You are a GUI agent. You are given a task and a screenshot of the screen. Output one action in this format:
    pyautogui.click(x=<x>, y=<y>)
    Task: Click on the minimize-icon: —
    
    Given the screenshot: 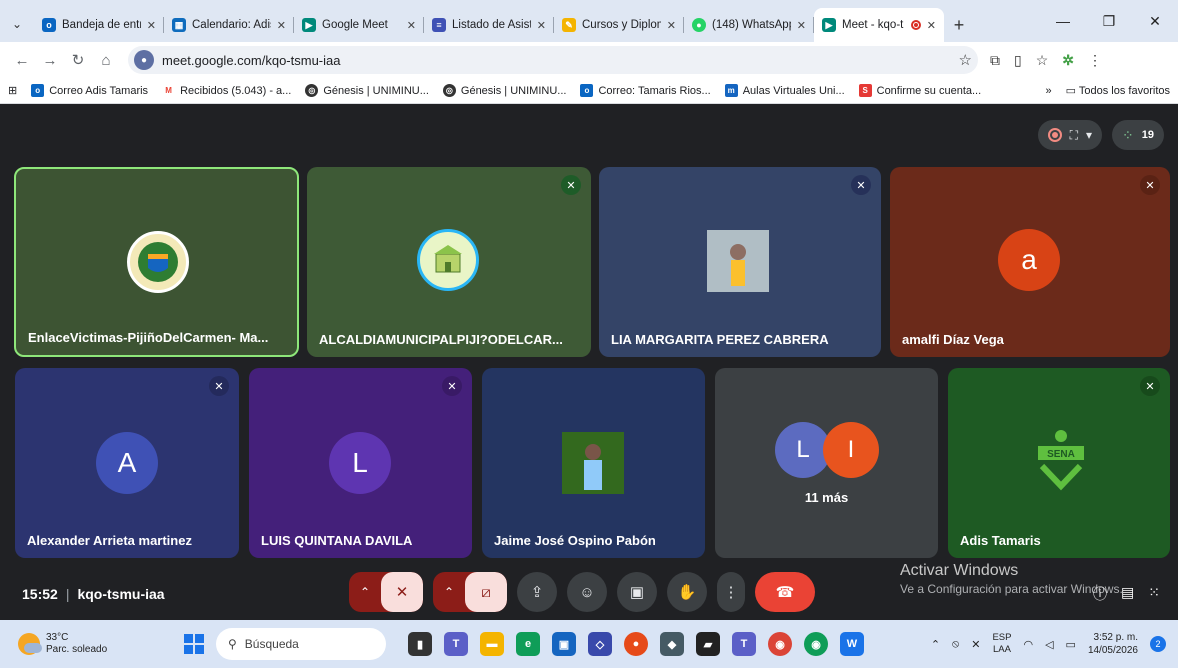 What is the action you would take?
    pyautogui.click(x=1063, y=21)
    